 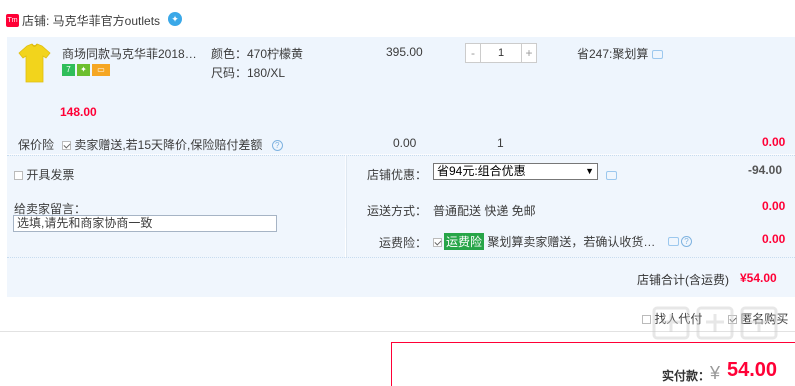 I want to click on shop-summary-label: 店铺合计(含运费), so click(x=683, y=280).